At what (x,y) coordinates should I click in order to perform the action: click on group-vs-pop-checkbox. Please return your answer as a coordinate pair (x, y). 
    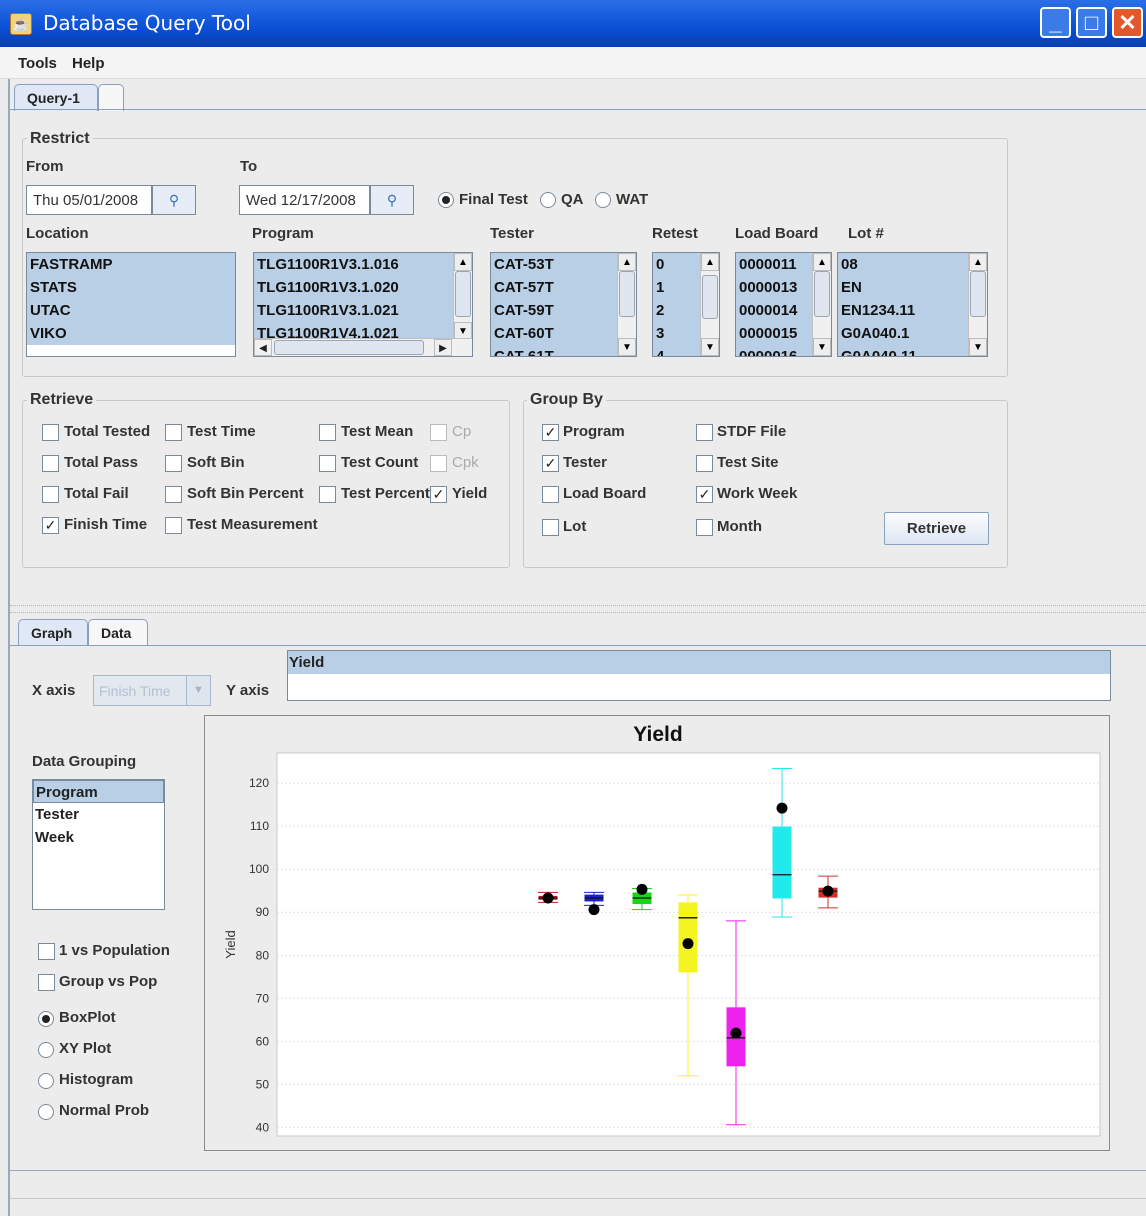
    Looking at the image, I should click on (46, 982).